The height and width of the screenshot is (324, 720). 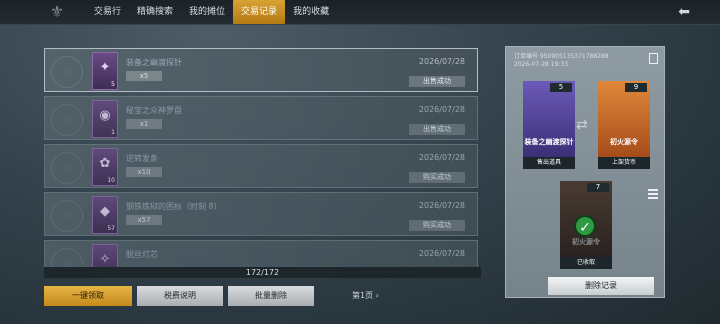 What do you see at coordinates (360, 12) in the screenshot?
I see `top-nav-bar: ⚜ 交易行 精确搜索 我的摊位 交易记录 我的收藏 ⬅` at bounding box center [360, 12].